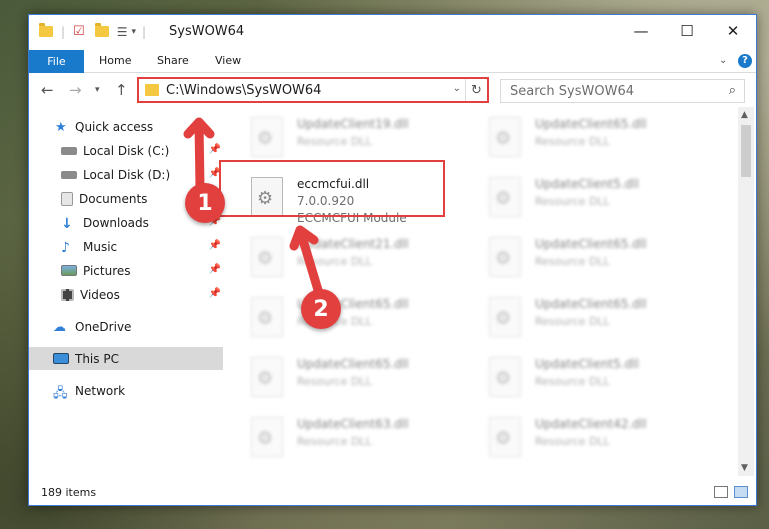 The height and width of the screenshot is (529, 769). Describe the element at coordinates (205, 203) in the screenshot. I see `step-badge-1: 1` at that location.